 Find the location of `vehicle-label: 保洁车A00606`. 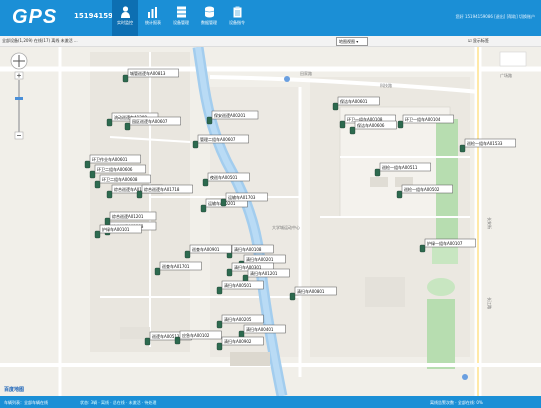

vehicle-label: 保洁车A00606 is located at coordinates (371, 125).